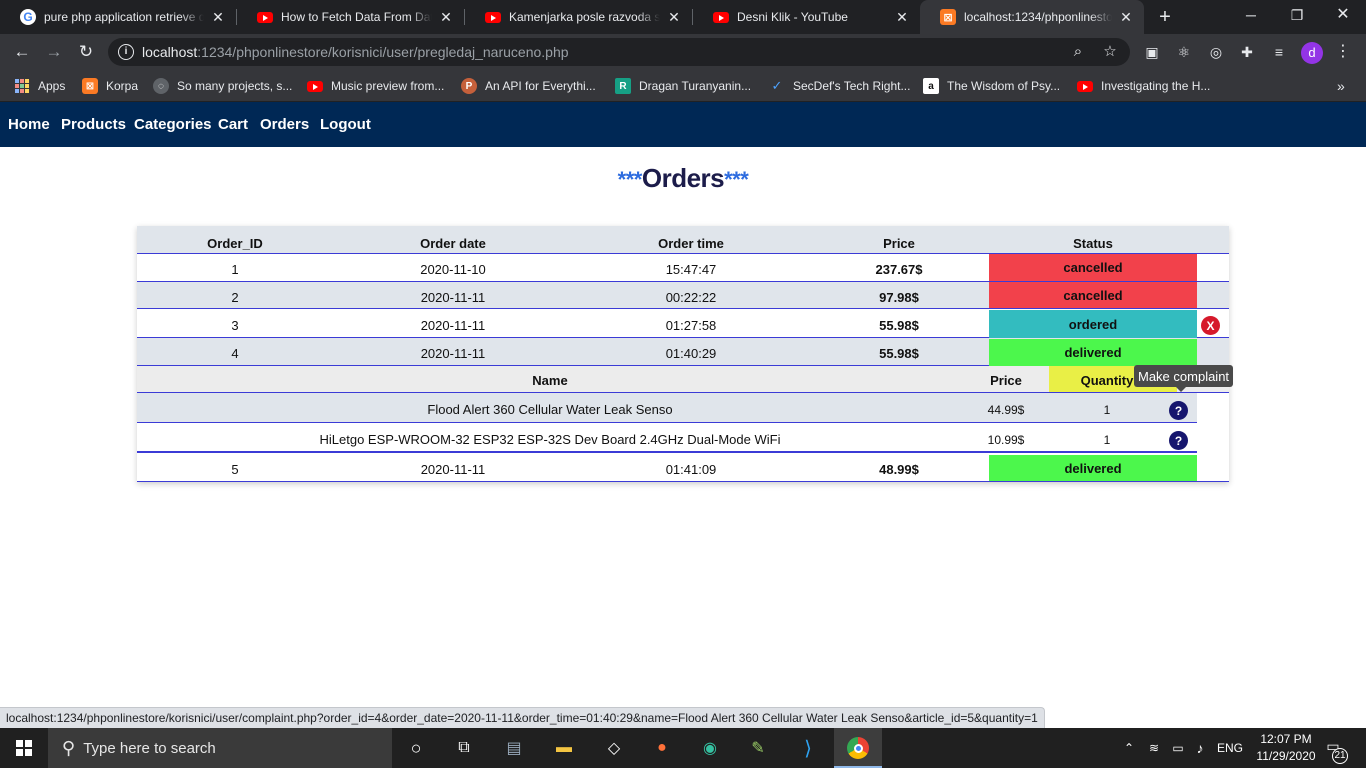 Image resolution: width=1366 pixels, height=768 pixels. Describe the element at coordinates (1006, 409) in the screenshot. I see `item-price: 44.99$` at that location.